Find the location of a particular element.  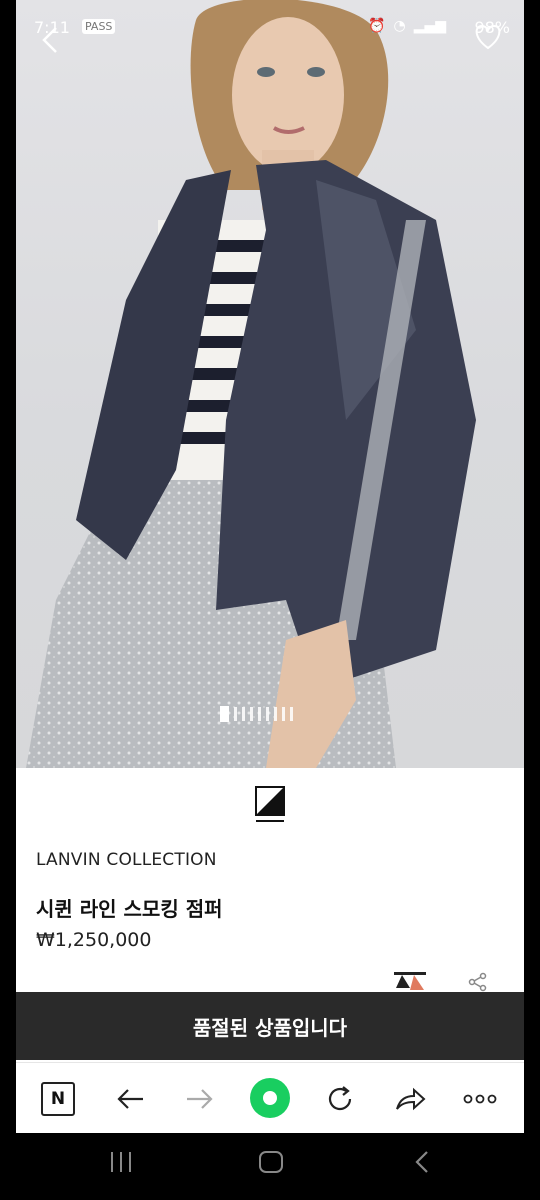

share-icon is located at coordinates (478, 982).